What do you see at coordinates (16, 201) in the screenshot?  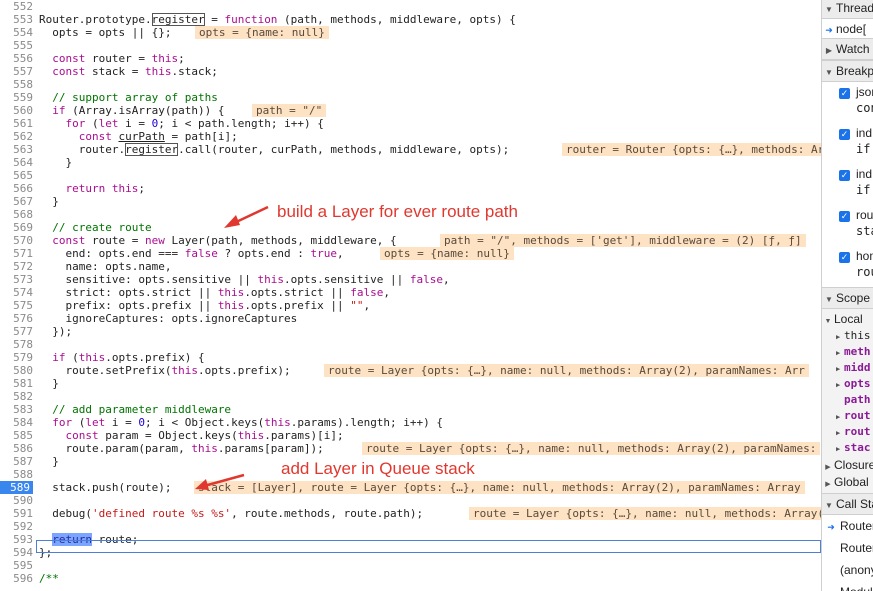 I see `line-number: 567` at bounding box center [16, 201].